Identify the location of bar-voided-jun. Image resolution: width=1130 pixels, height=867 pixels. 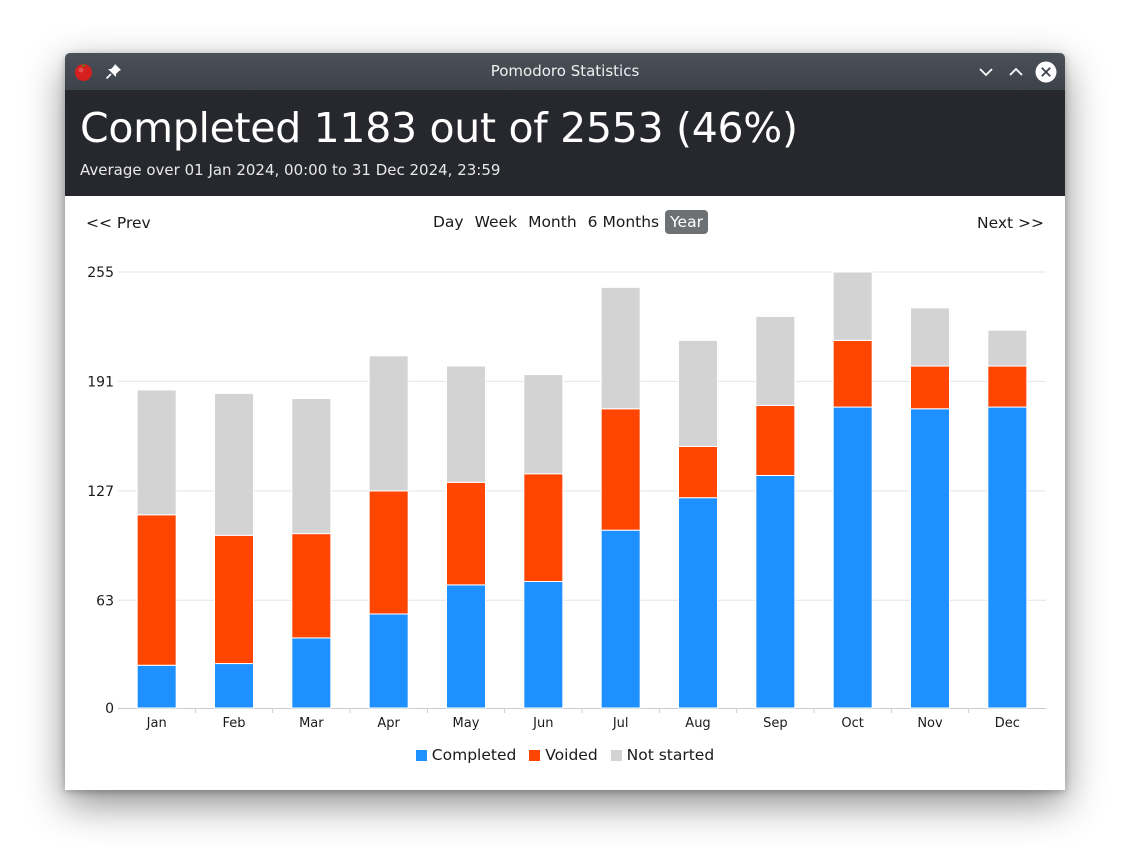
(543, 527).